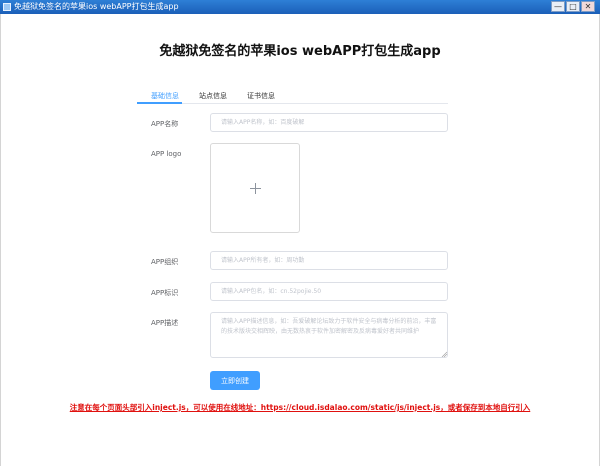 This screenshot has height=466, width=600. I want to click on app-desc-label: APP描述, so click(165, 323).